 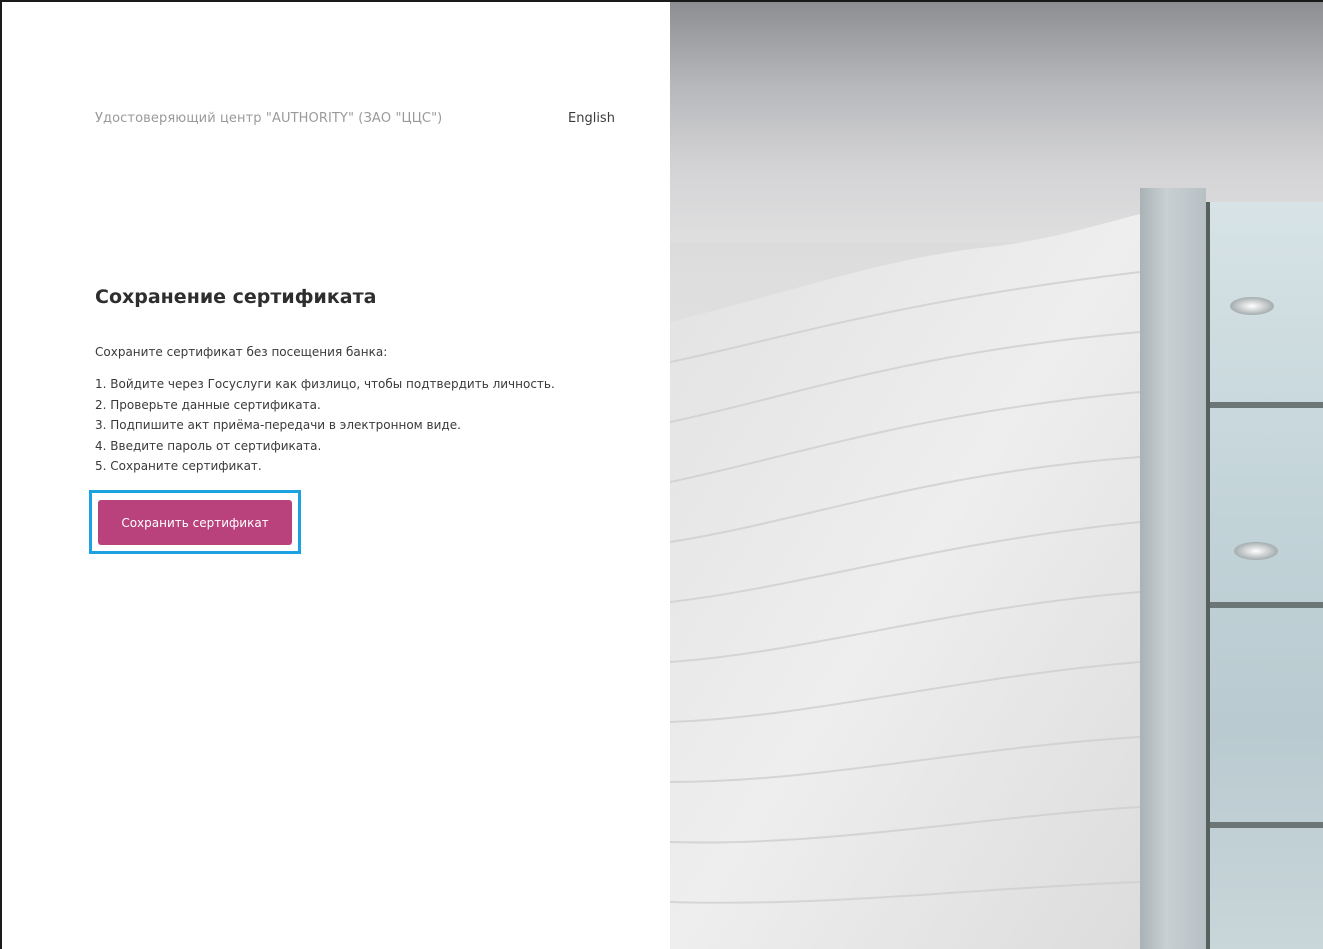 I want to click on window-image-area, so click(x=1264, y=575).